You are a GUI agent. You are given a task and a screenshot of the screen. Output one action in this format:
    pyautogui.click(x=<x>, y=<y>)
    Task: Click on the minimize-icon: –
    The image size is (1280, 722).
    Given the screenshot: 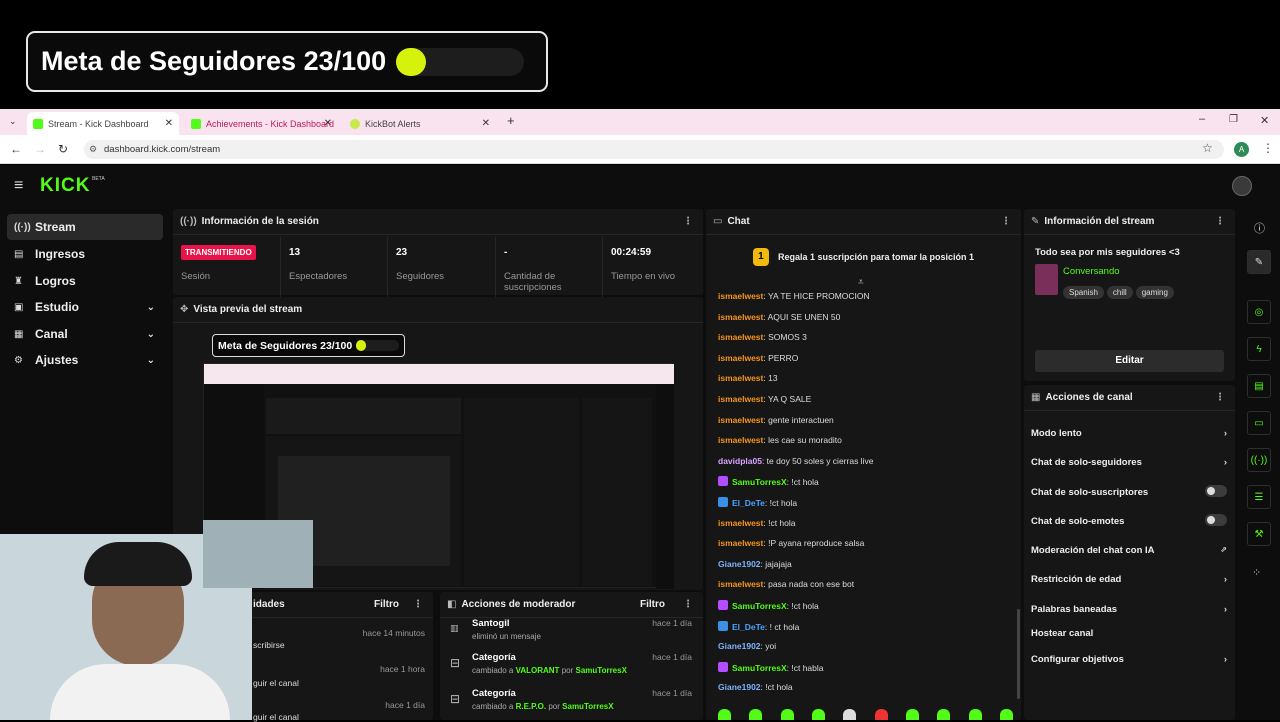 What is the action you would take?
    pyautogui.click(x=1202, y=119)
    